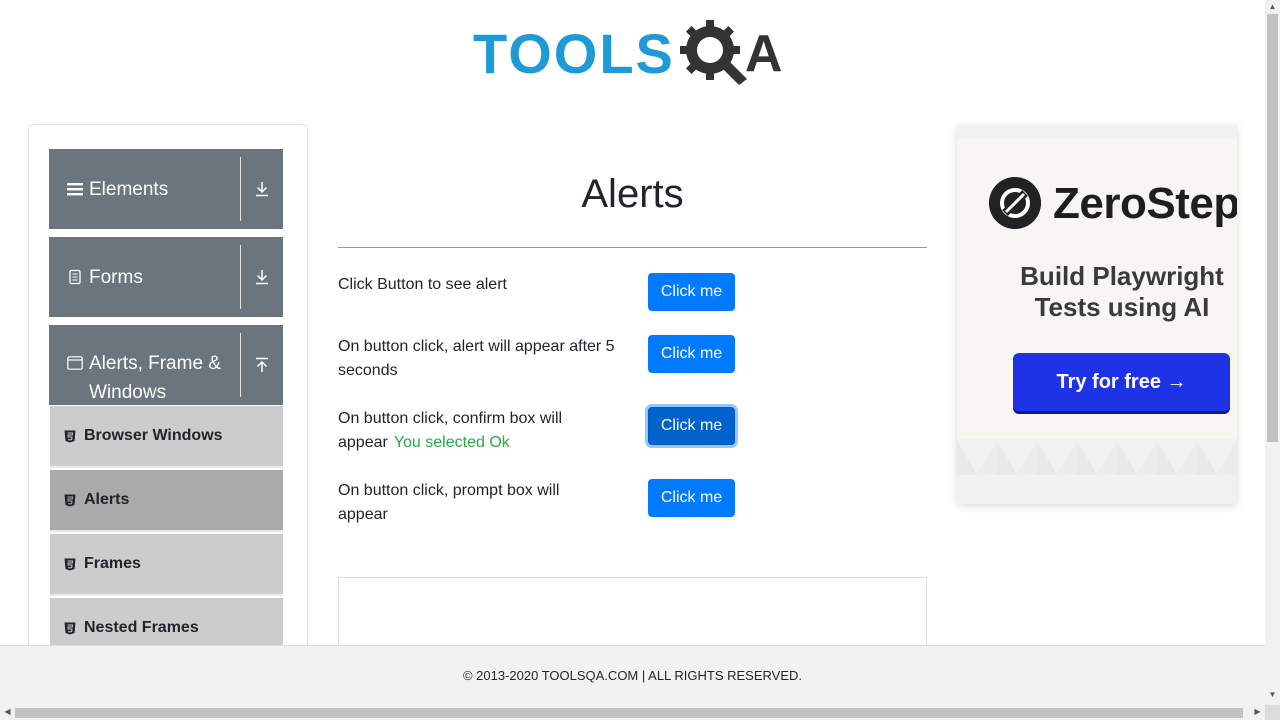 Image resolution: width=1280 pixels, height=720 pixels. I want to click on ad-headline: Build Playwright Tests using AI, so click(1122, 291).